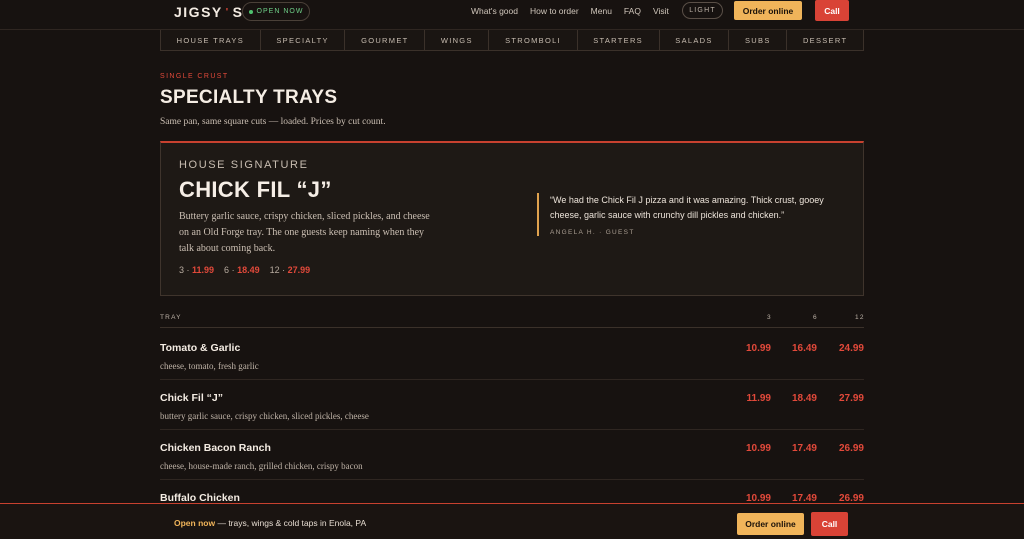 The height and width of the screenshot is (539, 1024). I want to click on theme-toggle-button: LIGHT, so click(702, 10).